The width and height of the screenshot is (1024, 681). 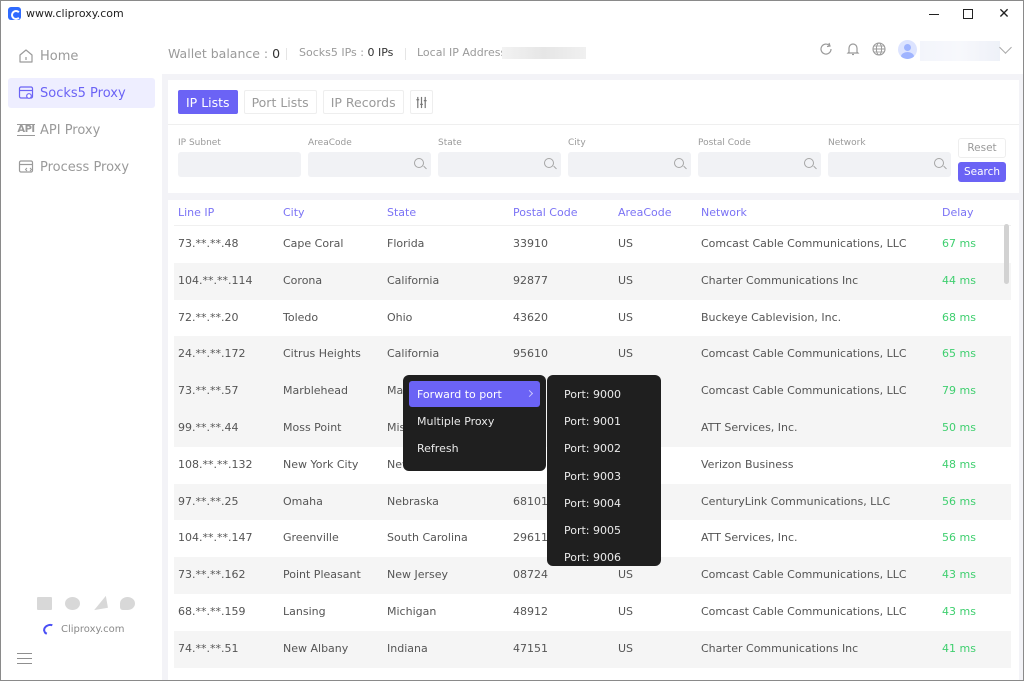 I want to click on chevron-down-icon, so click(x=1005, y=47).